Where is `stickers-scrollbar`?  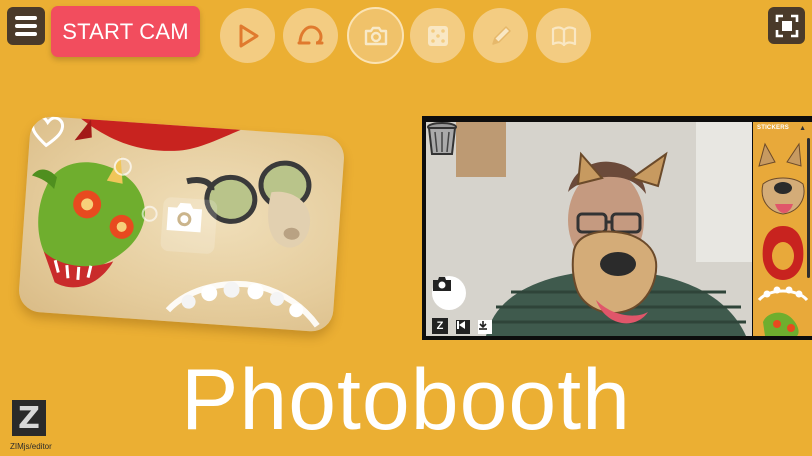
stickers-scrollbar is located at coordinates (808, 208).